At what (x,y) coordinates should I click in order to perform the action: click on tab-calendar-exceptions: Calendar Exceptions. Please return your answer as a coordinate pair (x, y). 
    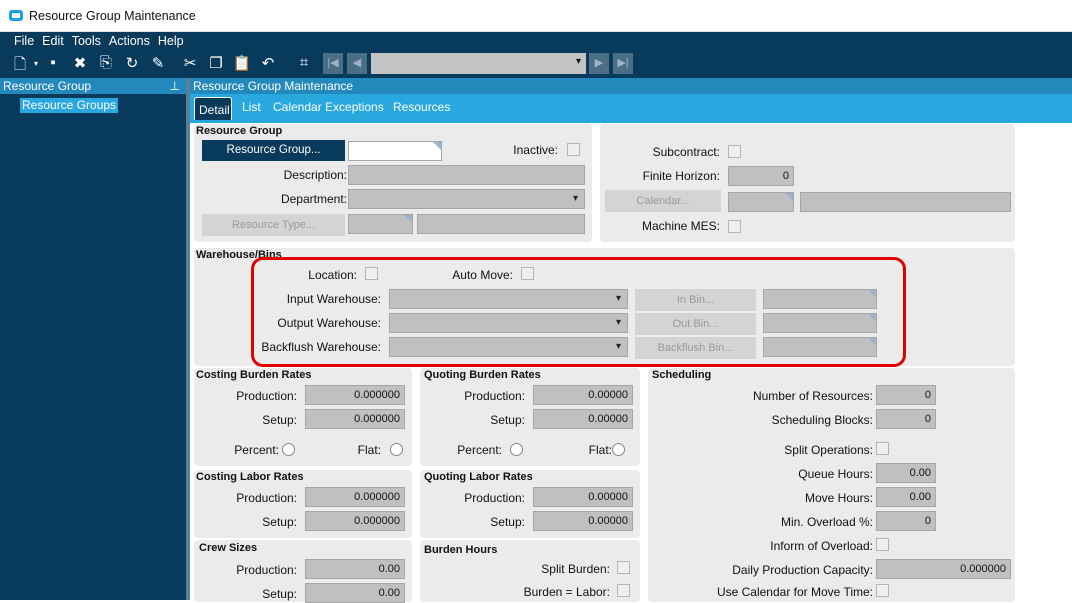
    Looking at the image, I should click on (328, 107).